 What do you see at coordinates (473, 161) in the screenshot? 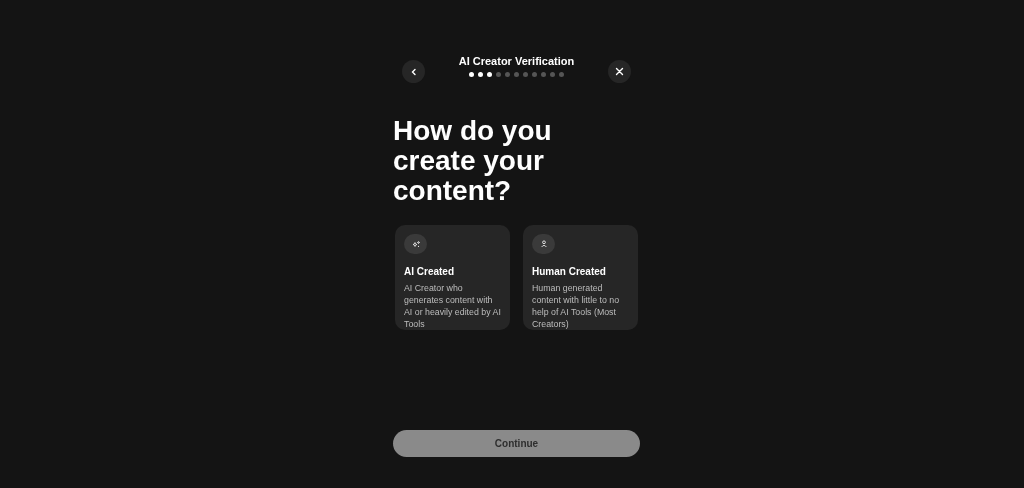
I see `heading: How do you create your content?` at bounding box center [473, 161].